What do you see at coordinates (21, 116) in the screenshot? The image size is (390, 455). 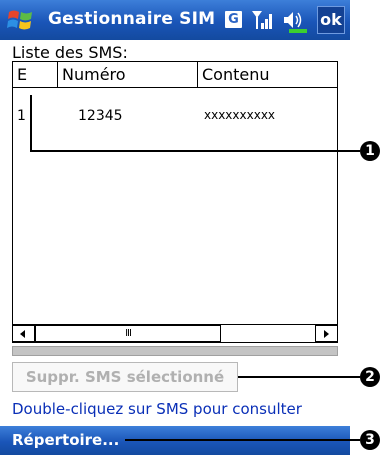 I see `row-status: 1` at bounding box center [21, 116].